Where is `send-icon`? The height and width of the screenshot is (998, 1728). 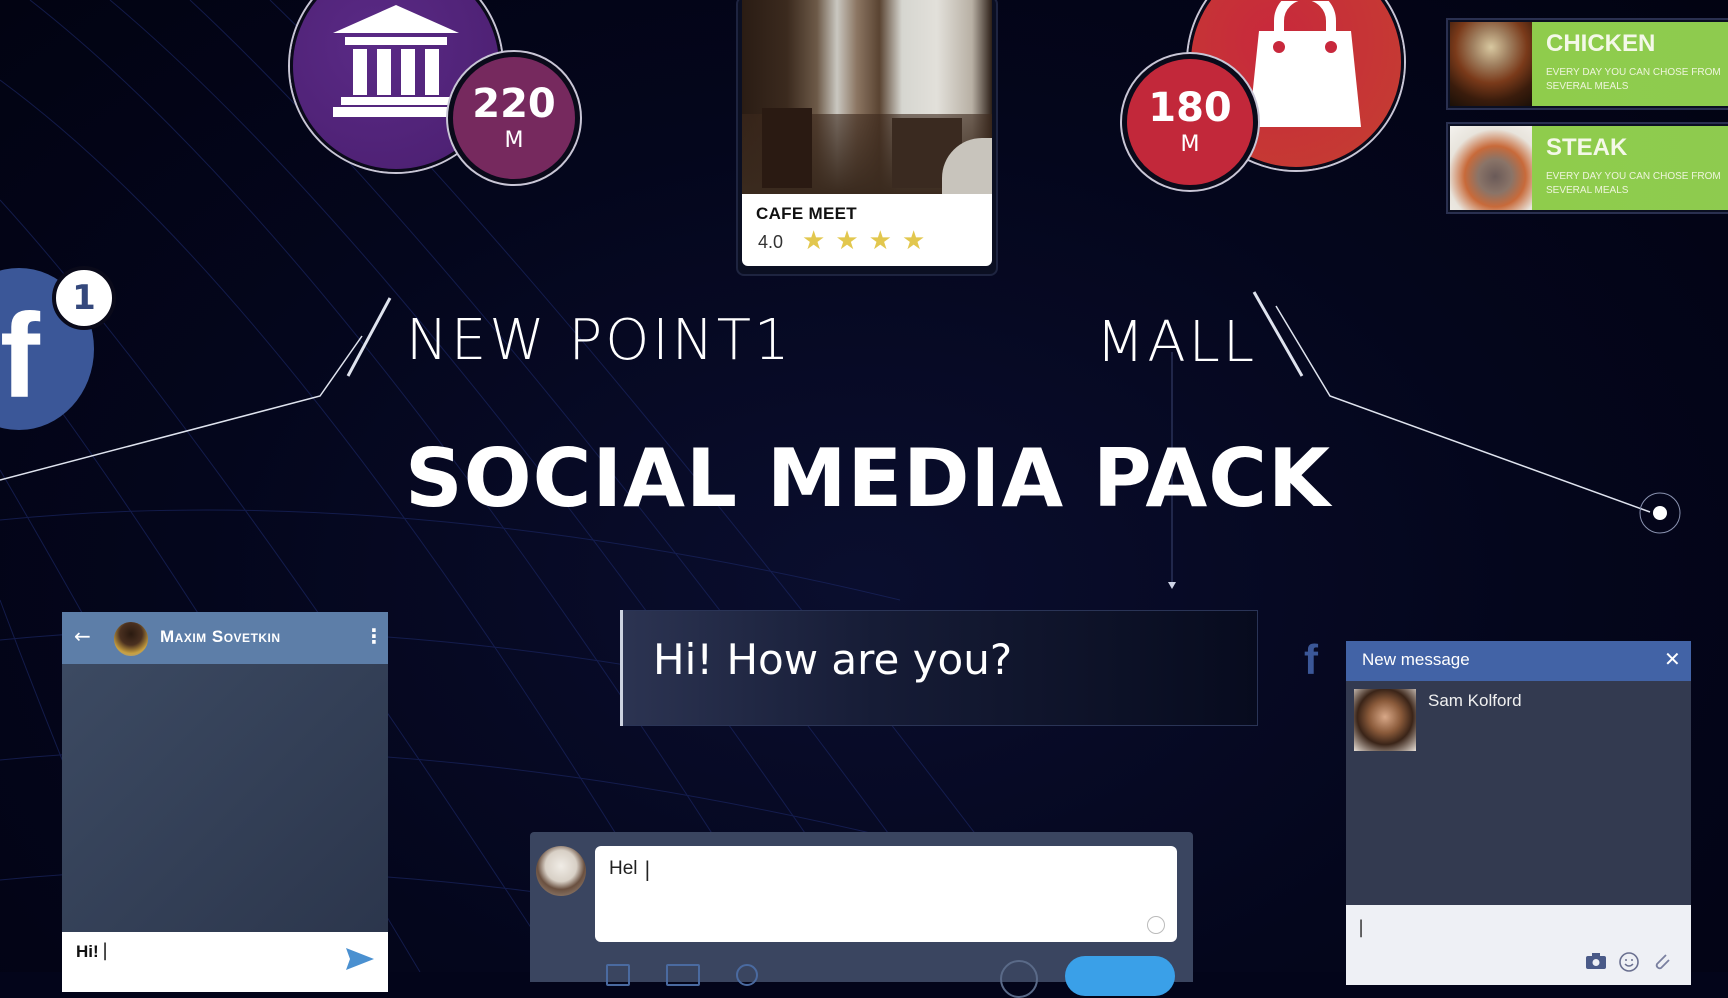
send-icon is located at coordinates (360, 959).